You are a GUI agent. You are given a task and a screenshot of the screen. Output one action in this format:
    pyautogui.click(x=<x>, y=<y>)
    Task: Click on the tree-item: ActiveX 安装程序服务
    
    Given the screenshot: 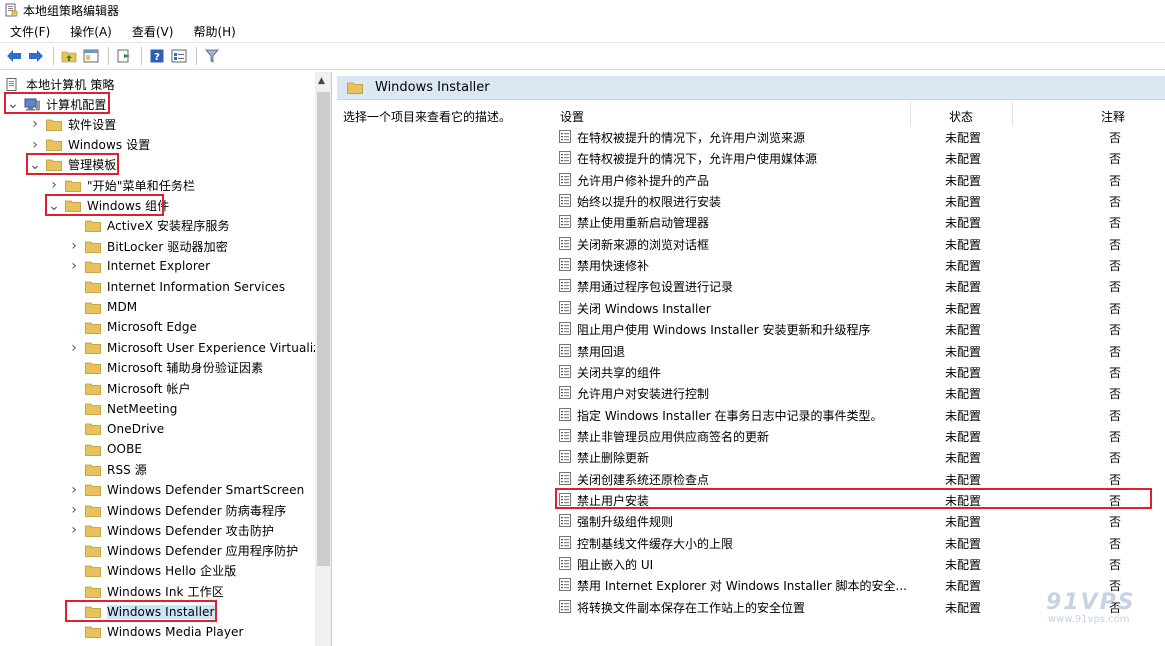 What is the action you would take?
    pyautogui.click(x=148, y=226)
    